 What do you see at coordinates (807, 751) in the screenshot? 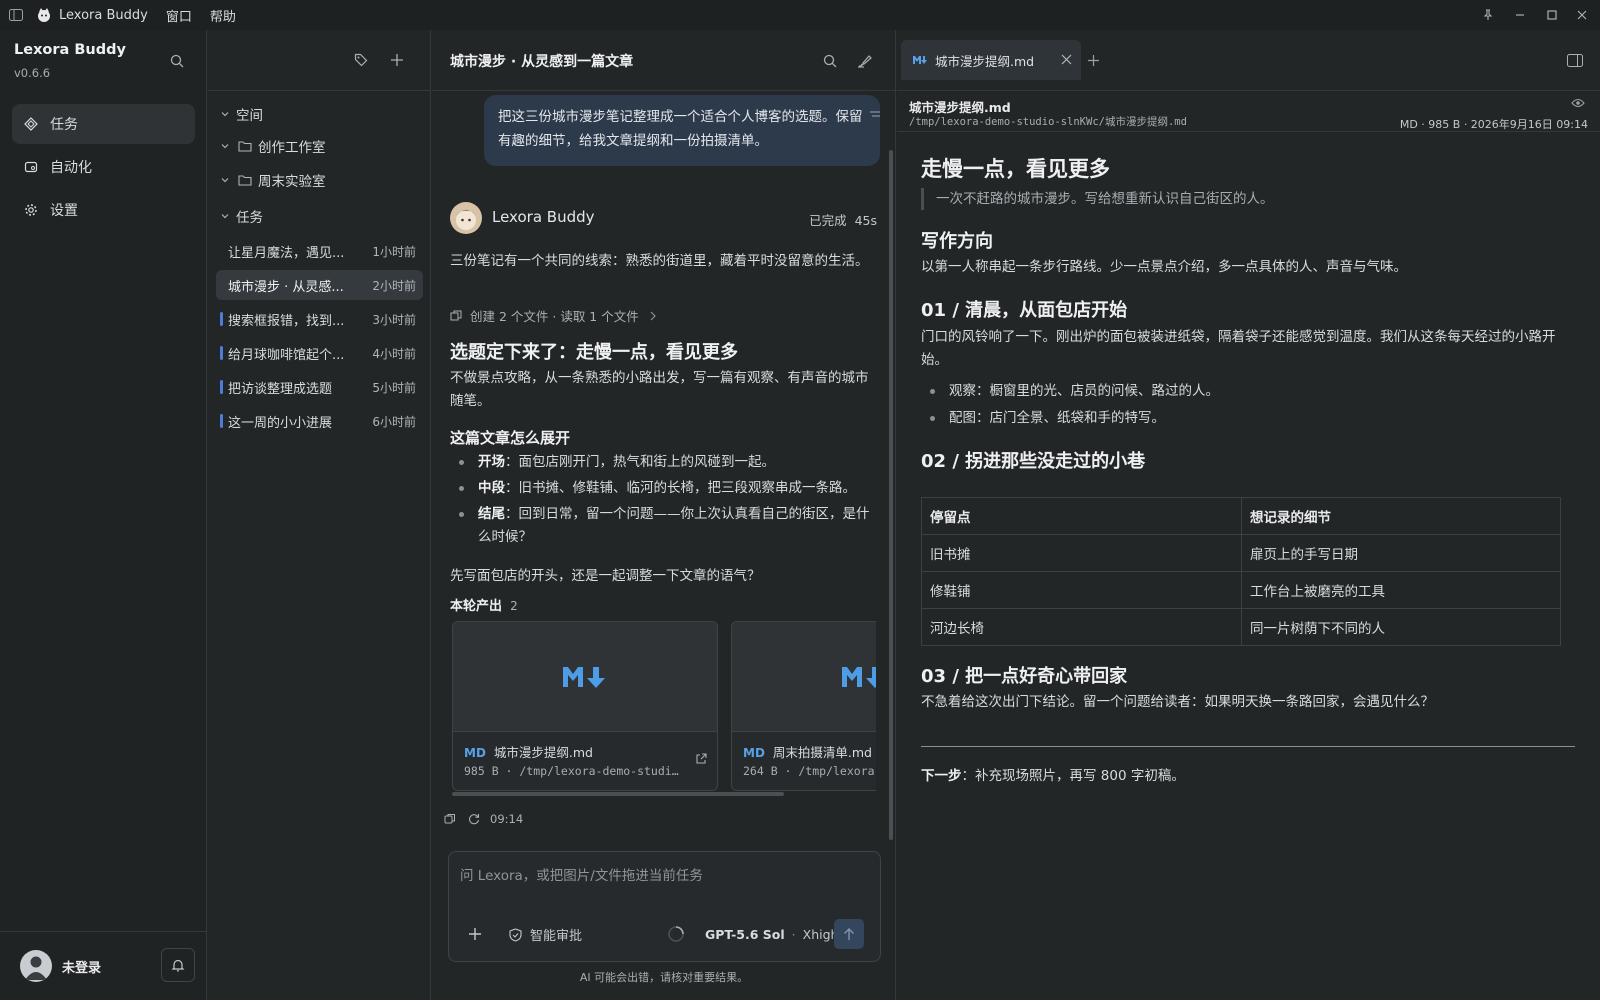
I see `file-name-row: MD 周末拍摄清单.md` at bounding box center [807, 751].